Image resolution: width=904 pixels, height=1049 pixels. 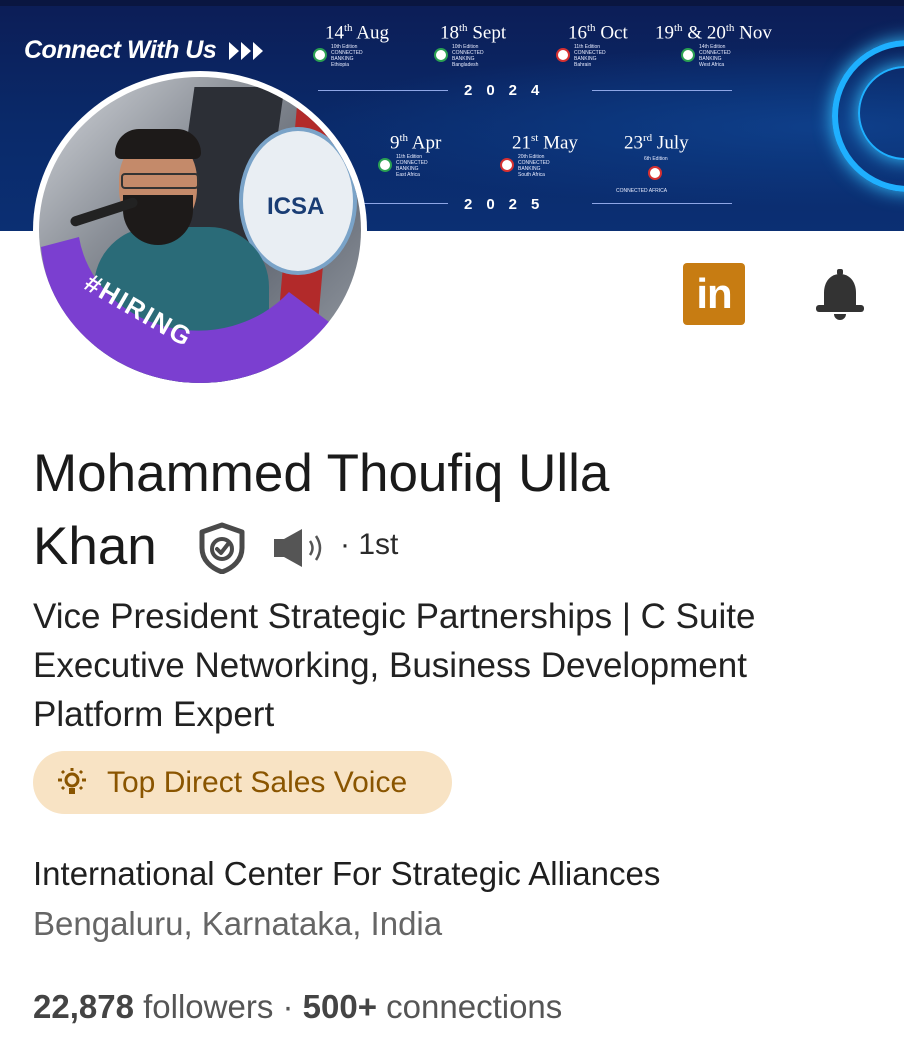 What do you see at coordinates (257, 782) in the screenshot?
I see `top-voice-label: Top Direct Sales Voice` at bounding box center [257, 782].